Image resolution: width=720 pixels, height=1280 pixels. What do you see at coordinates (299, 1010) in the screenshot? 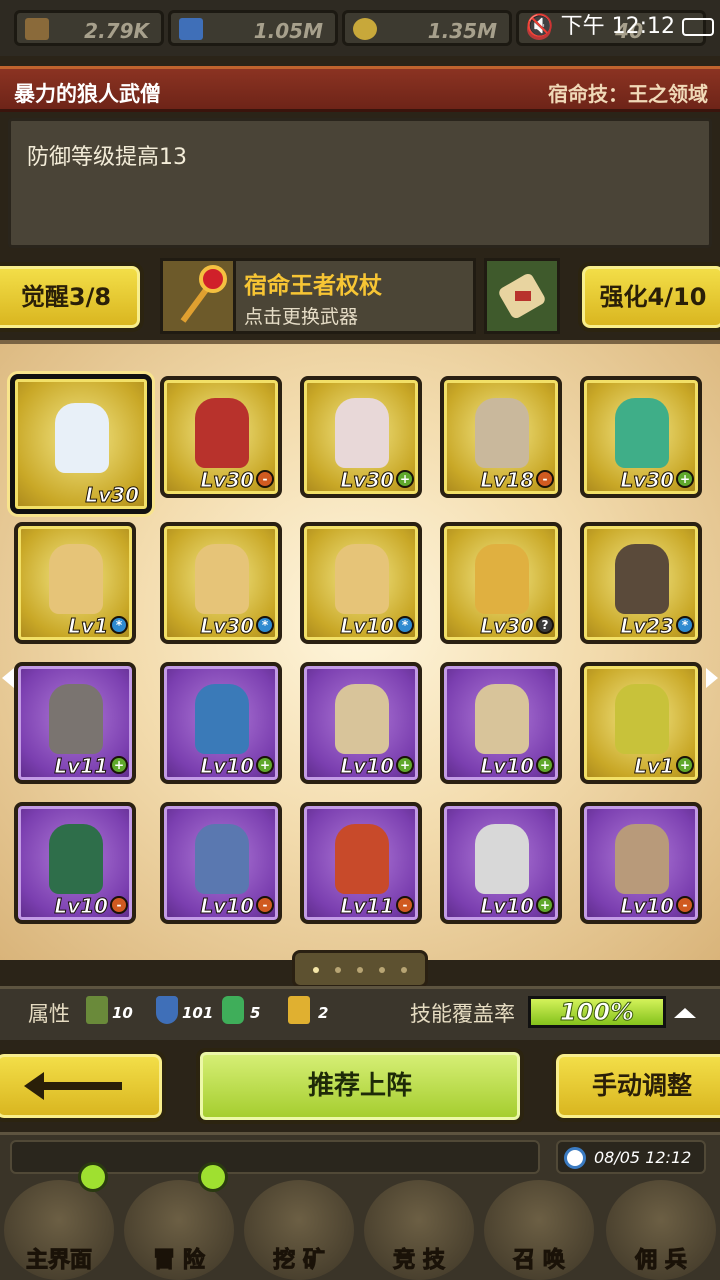
I see `crown-icon` at bounding box center [299, 1010].